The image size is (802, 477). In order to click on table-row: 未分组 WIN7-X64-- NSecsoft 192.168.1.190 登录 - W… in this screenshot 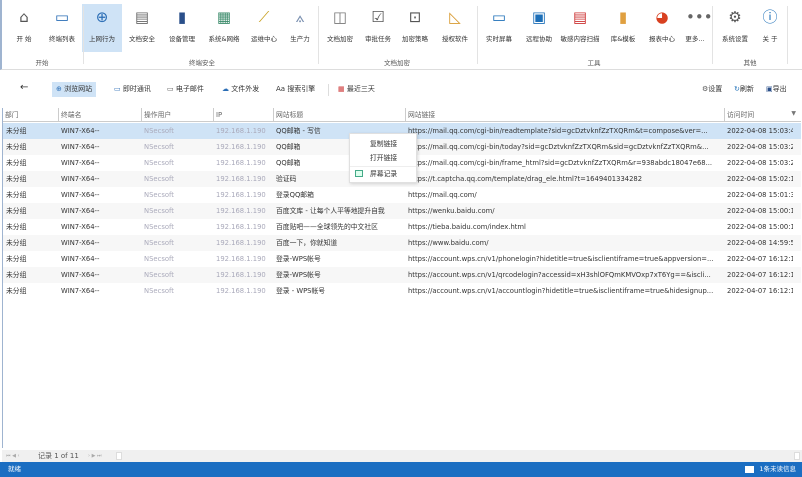, I will do `click(402, 291)`.